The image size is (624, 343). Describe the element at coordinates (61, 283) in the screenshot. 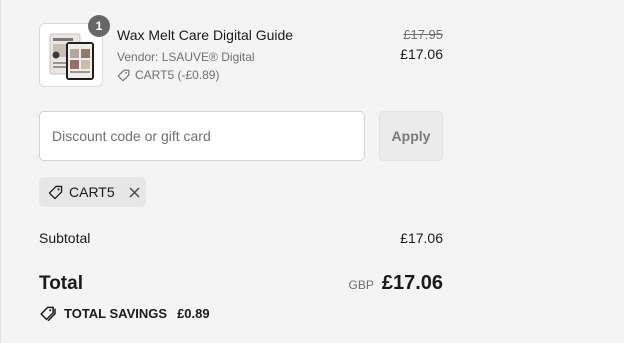

I see `total-label: Total` at that location.